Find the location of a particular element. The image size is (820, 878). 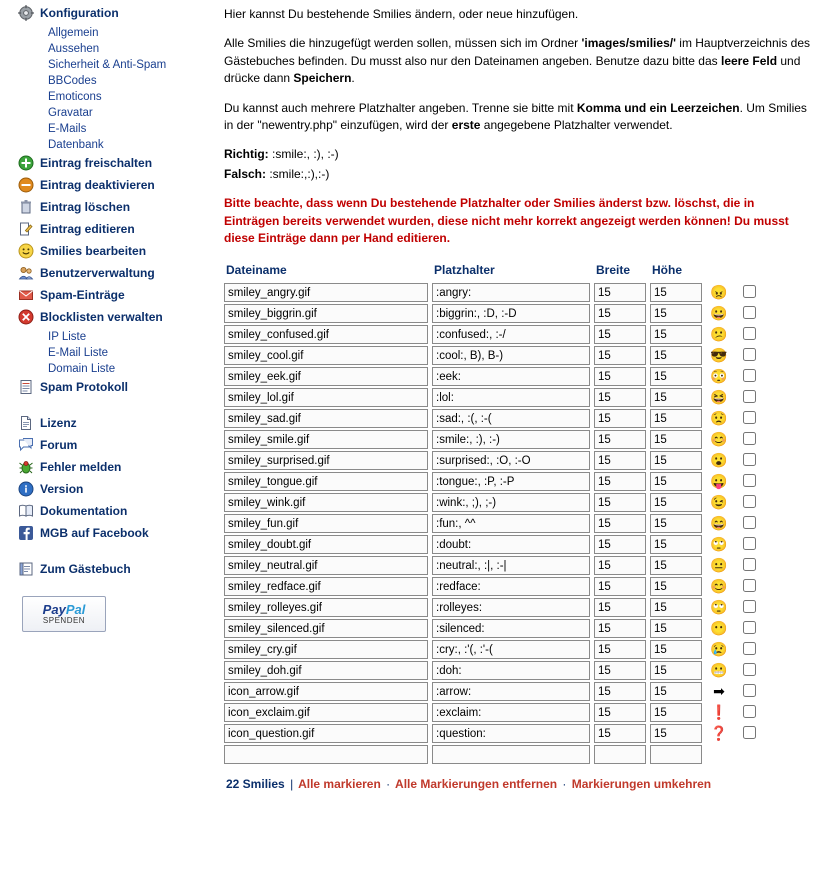

deselect-all-link: Alle Markierungen entfernen is located at coordinates (476, 784).